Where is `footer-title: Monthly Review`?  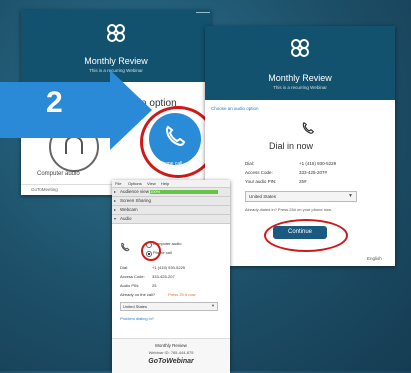 footer-title: Monthly Review is located at coordinates (171, 345).